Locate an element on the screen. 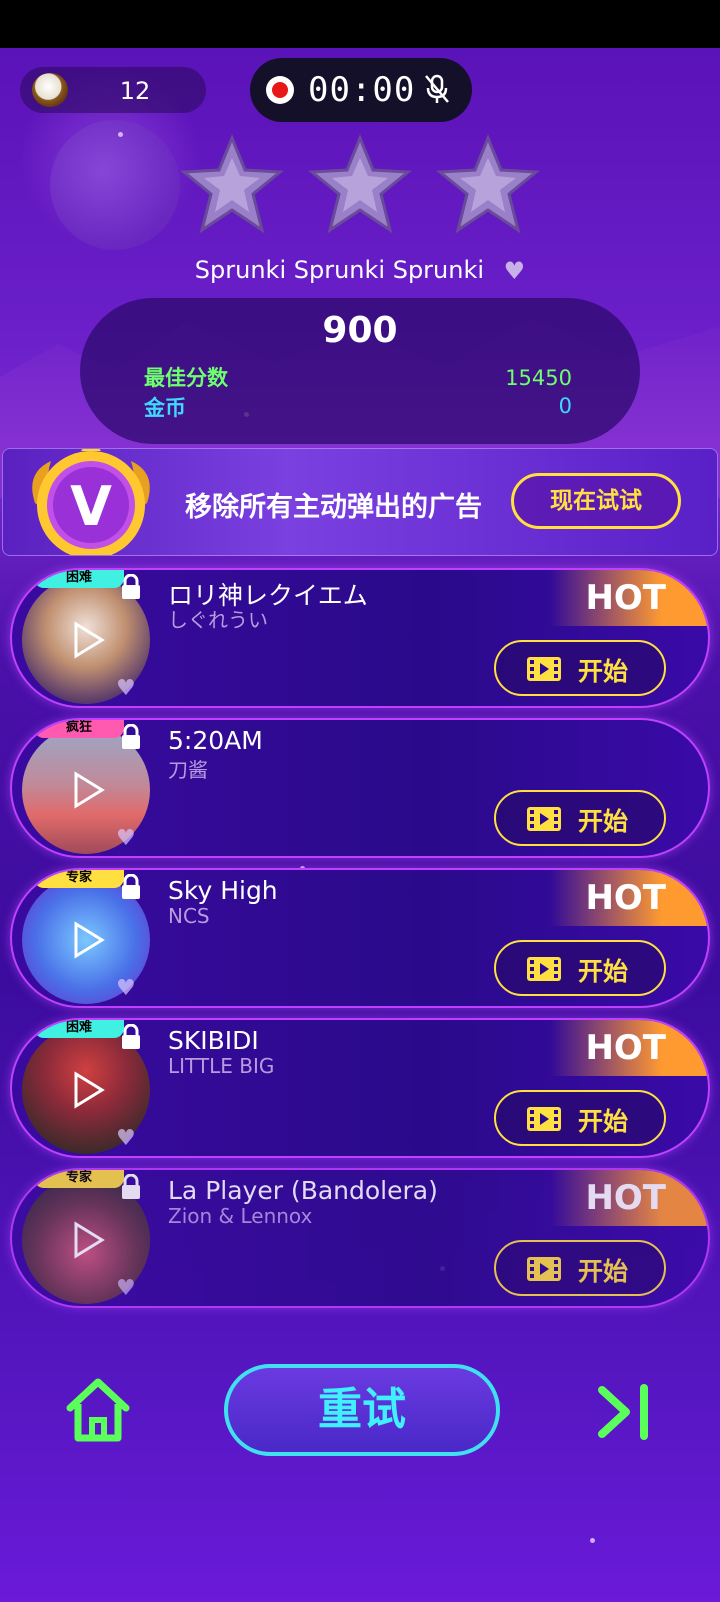  song-list-item: 疯狂 ♥ 5:20AM 刀酱 开始 is located at coordinates (360, 788).